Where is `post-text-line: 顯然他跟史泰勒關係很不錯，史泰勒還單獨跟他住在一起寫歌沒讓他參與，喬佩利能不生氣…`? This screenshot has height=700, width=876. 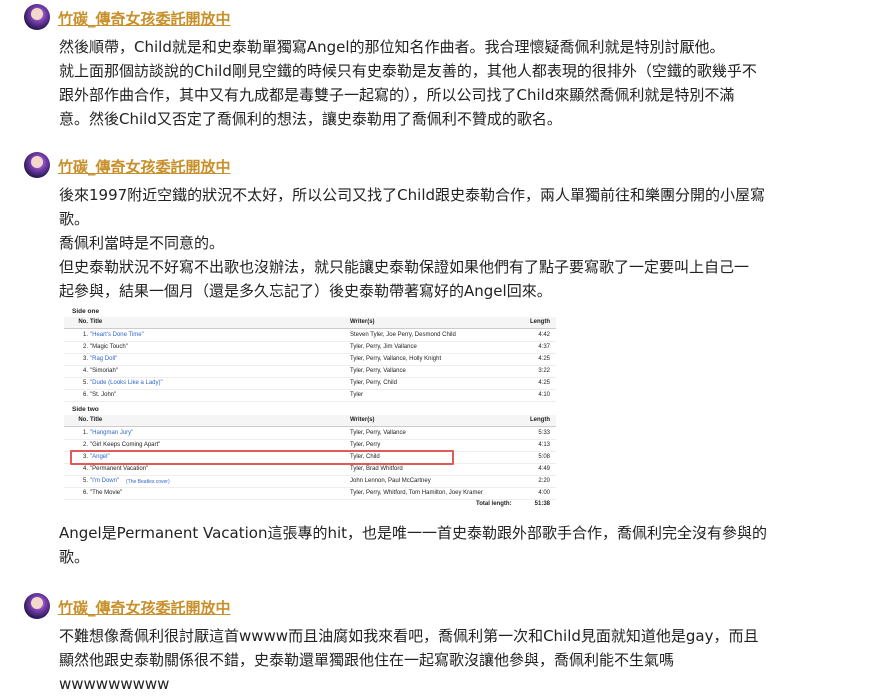
post-text-line: 顯然他跟史泰勒關係很不錯，史泰勒還單獨跟他住在一起寫歌沒讓他參與，喬佩利能不生氣… is located at coordinates (367, 660).